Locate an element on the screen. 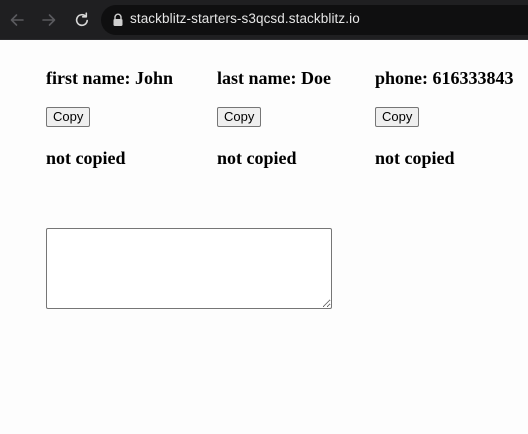 The height and width of the screenshot is (434, 528). last-name-status: not copied is located at coordinates (257, 158).